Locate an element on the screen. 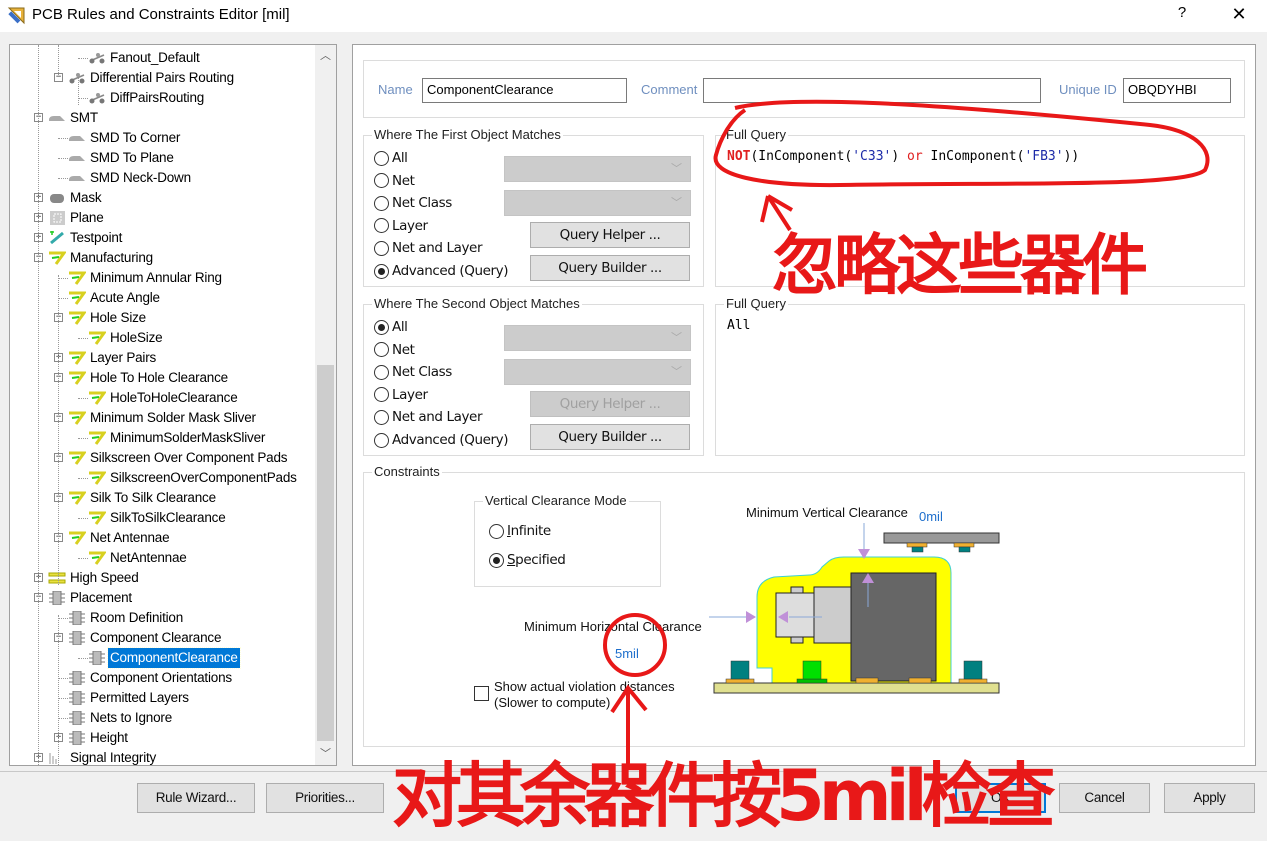  tree-item: + Testpoint is located at coordinates (79, 238).